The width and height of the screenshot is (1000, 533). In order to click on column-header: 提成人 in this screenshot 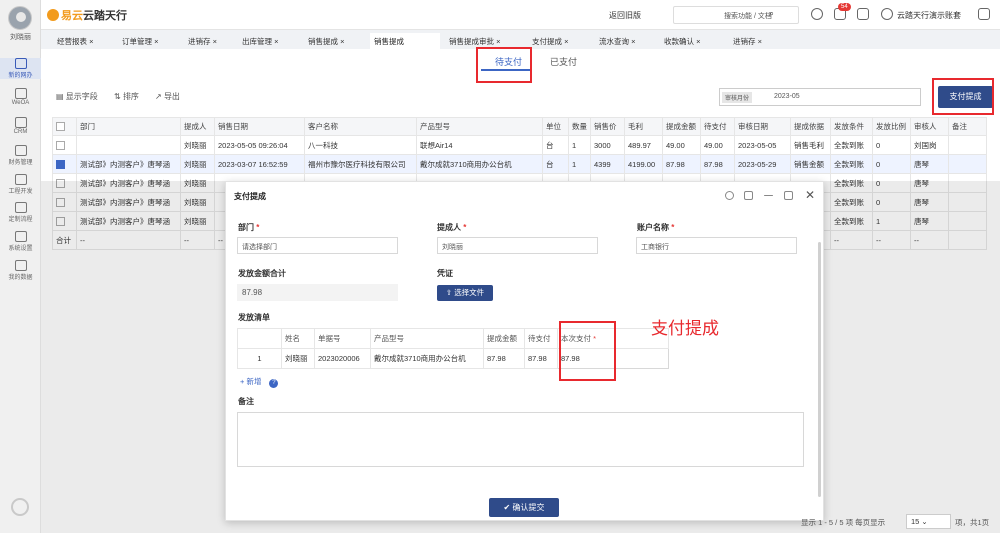, I will do `click(197, 126)`.